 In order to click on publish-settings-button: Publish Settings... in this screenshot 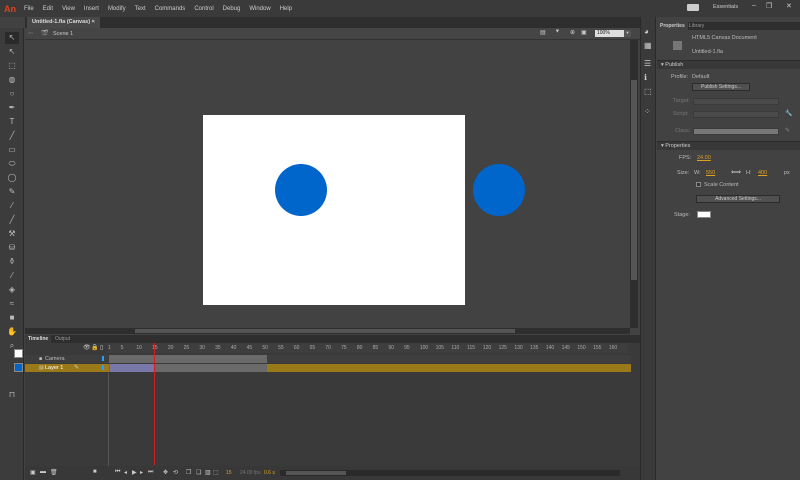, I will do `click(721, 87)`.